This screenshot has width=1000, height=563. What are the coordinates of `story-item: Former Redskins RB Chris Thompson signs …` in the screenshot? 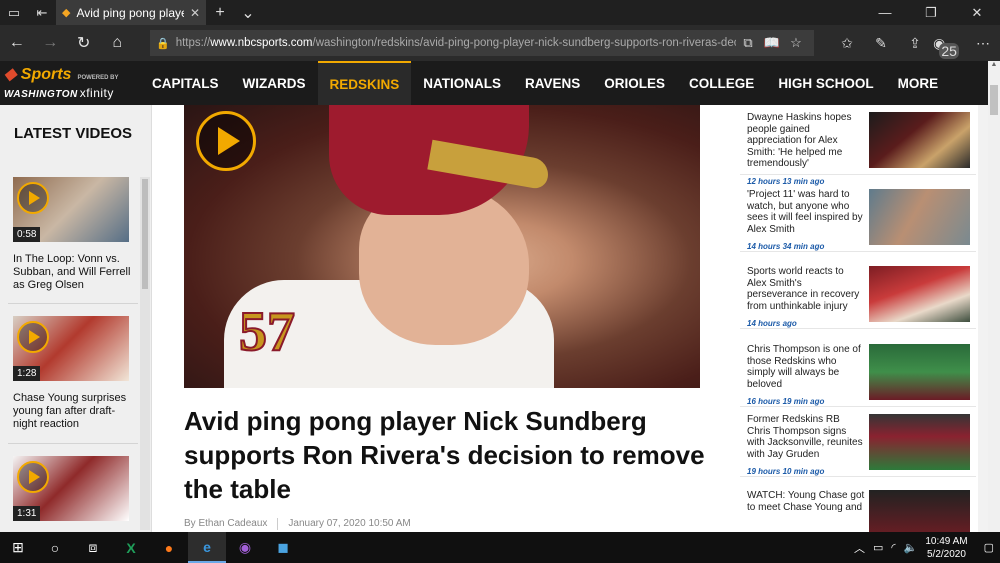 It's located at (858, 442).